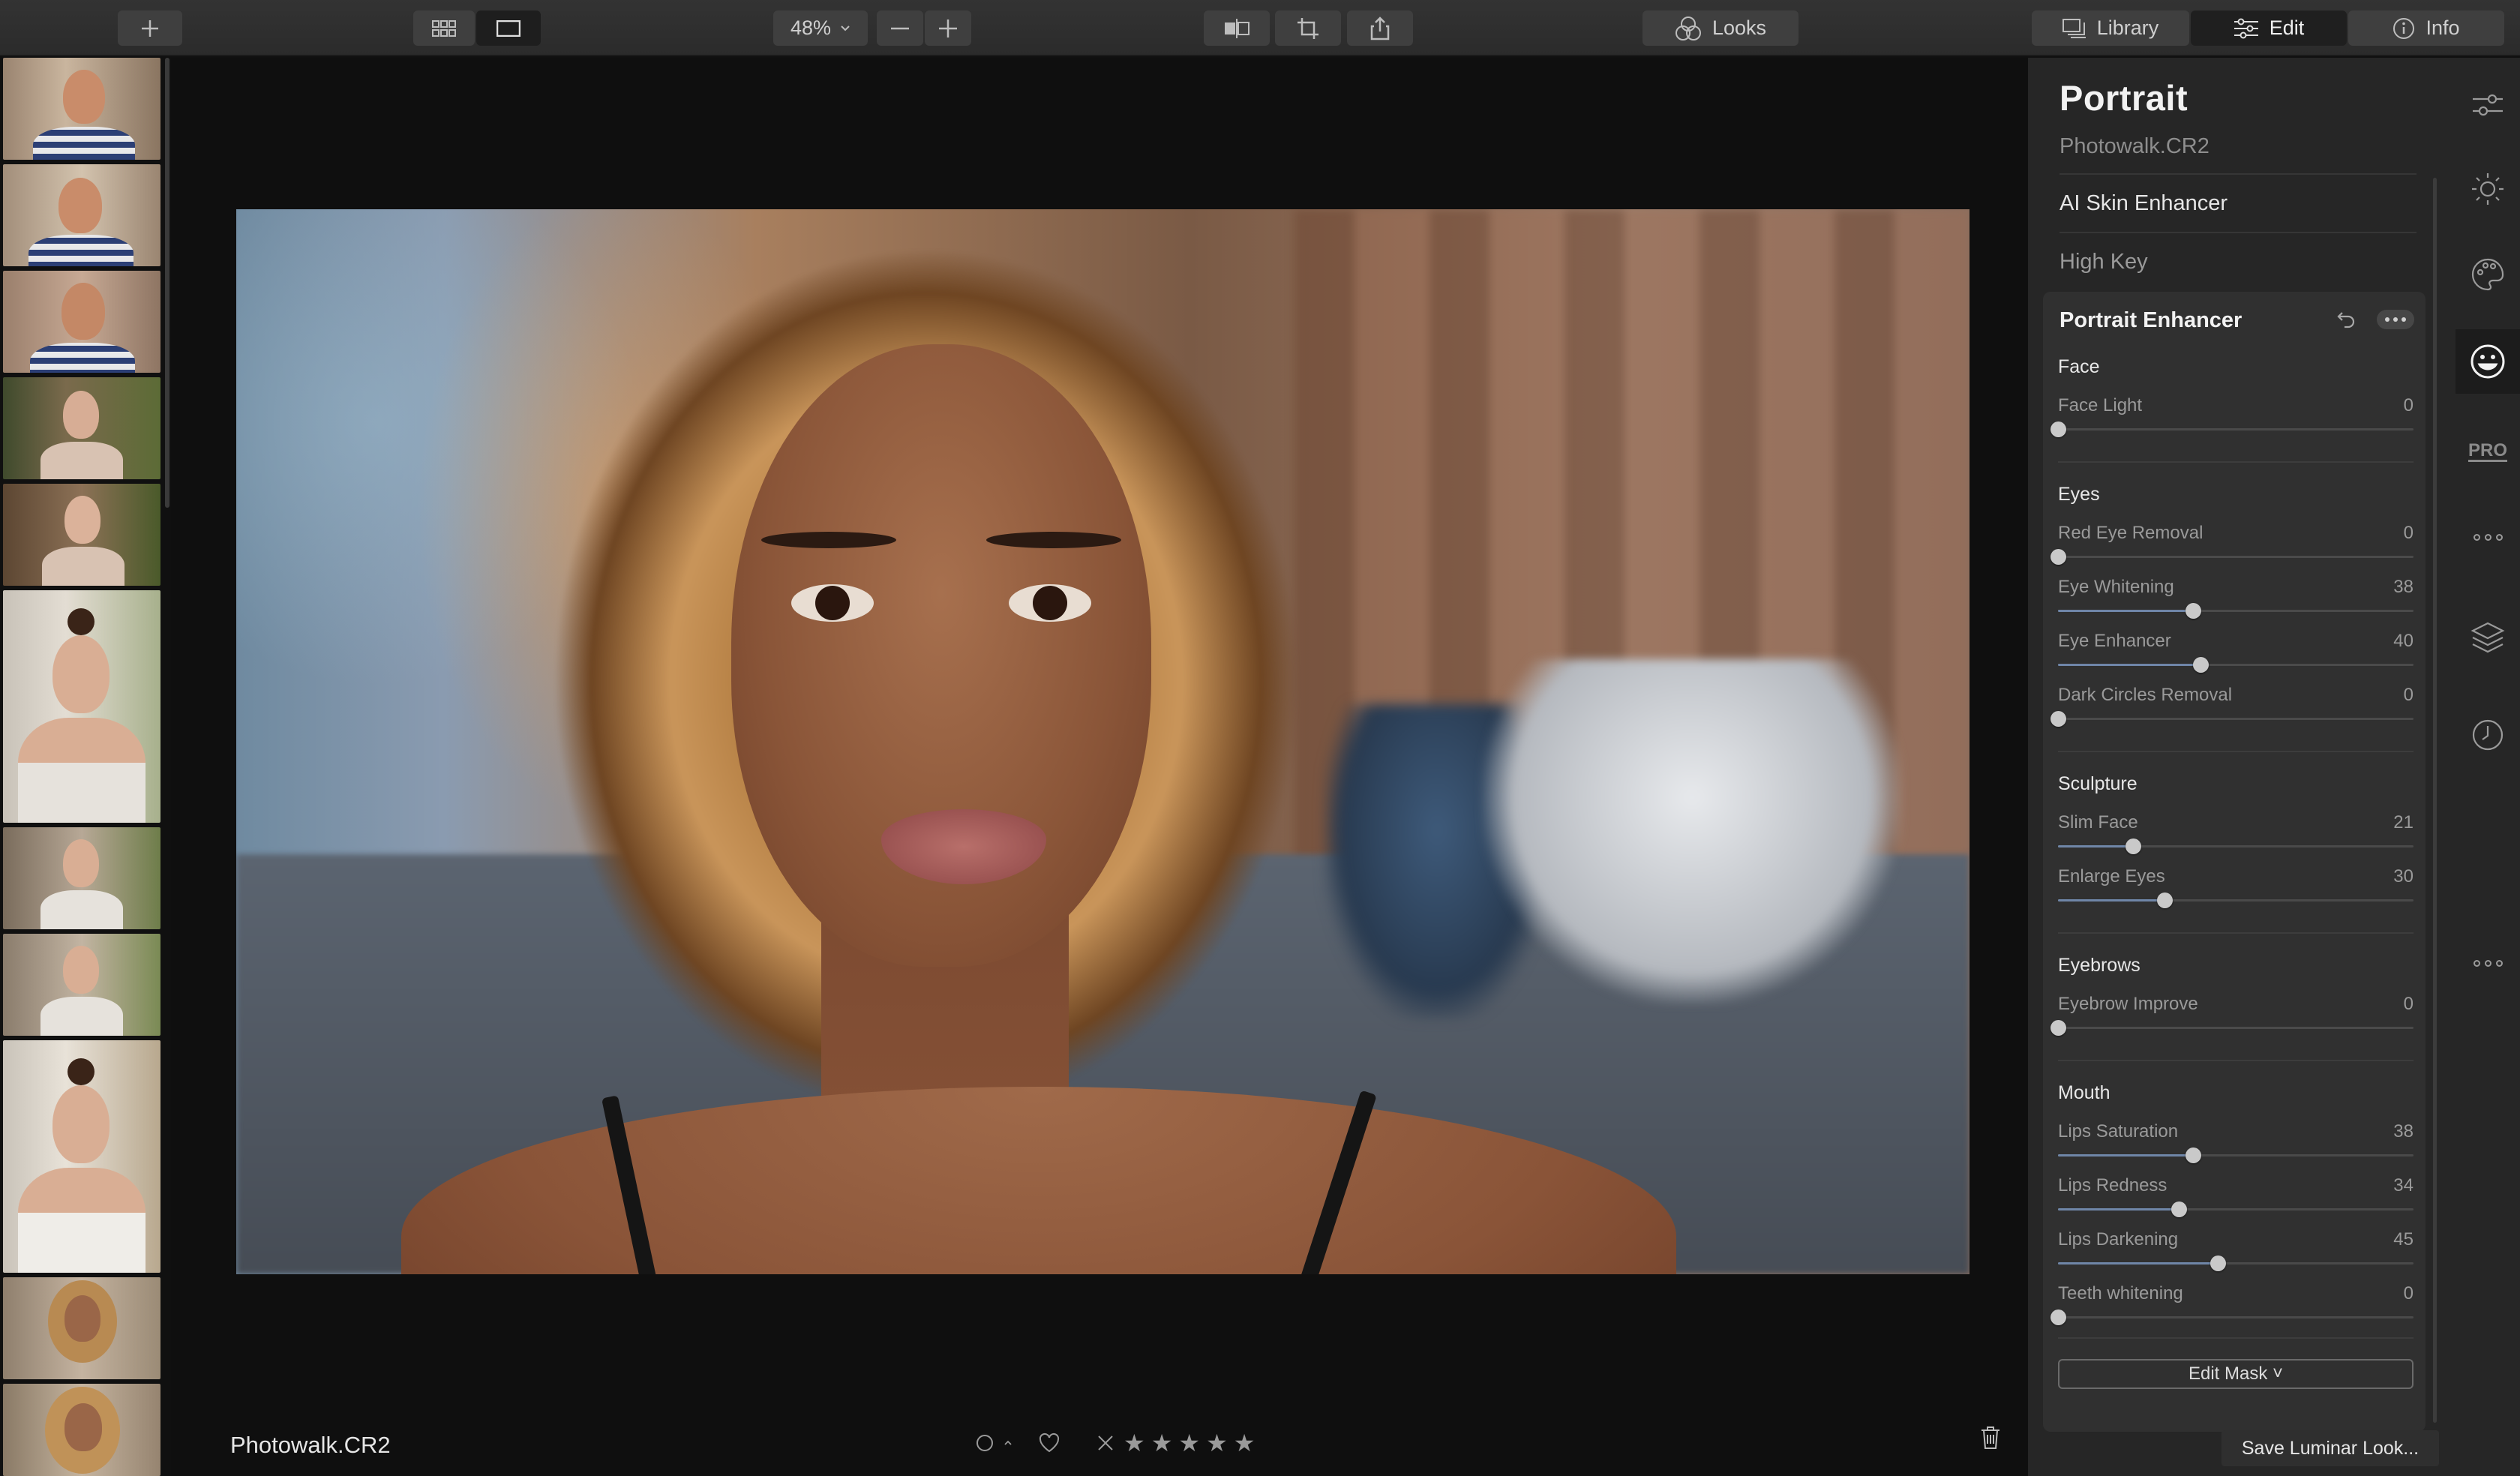 The height and width of the screenshot is (1476, 2520). Describe the element at coordinates (2236, 900) in the screenshot. I see `enlarge-eyes-slider` at that location.